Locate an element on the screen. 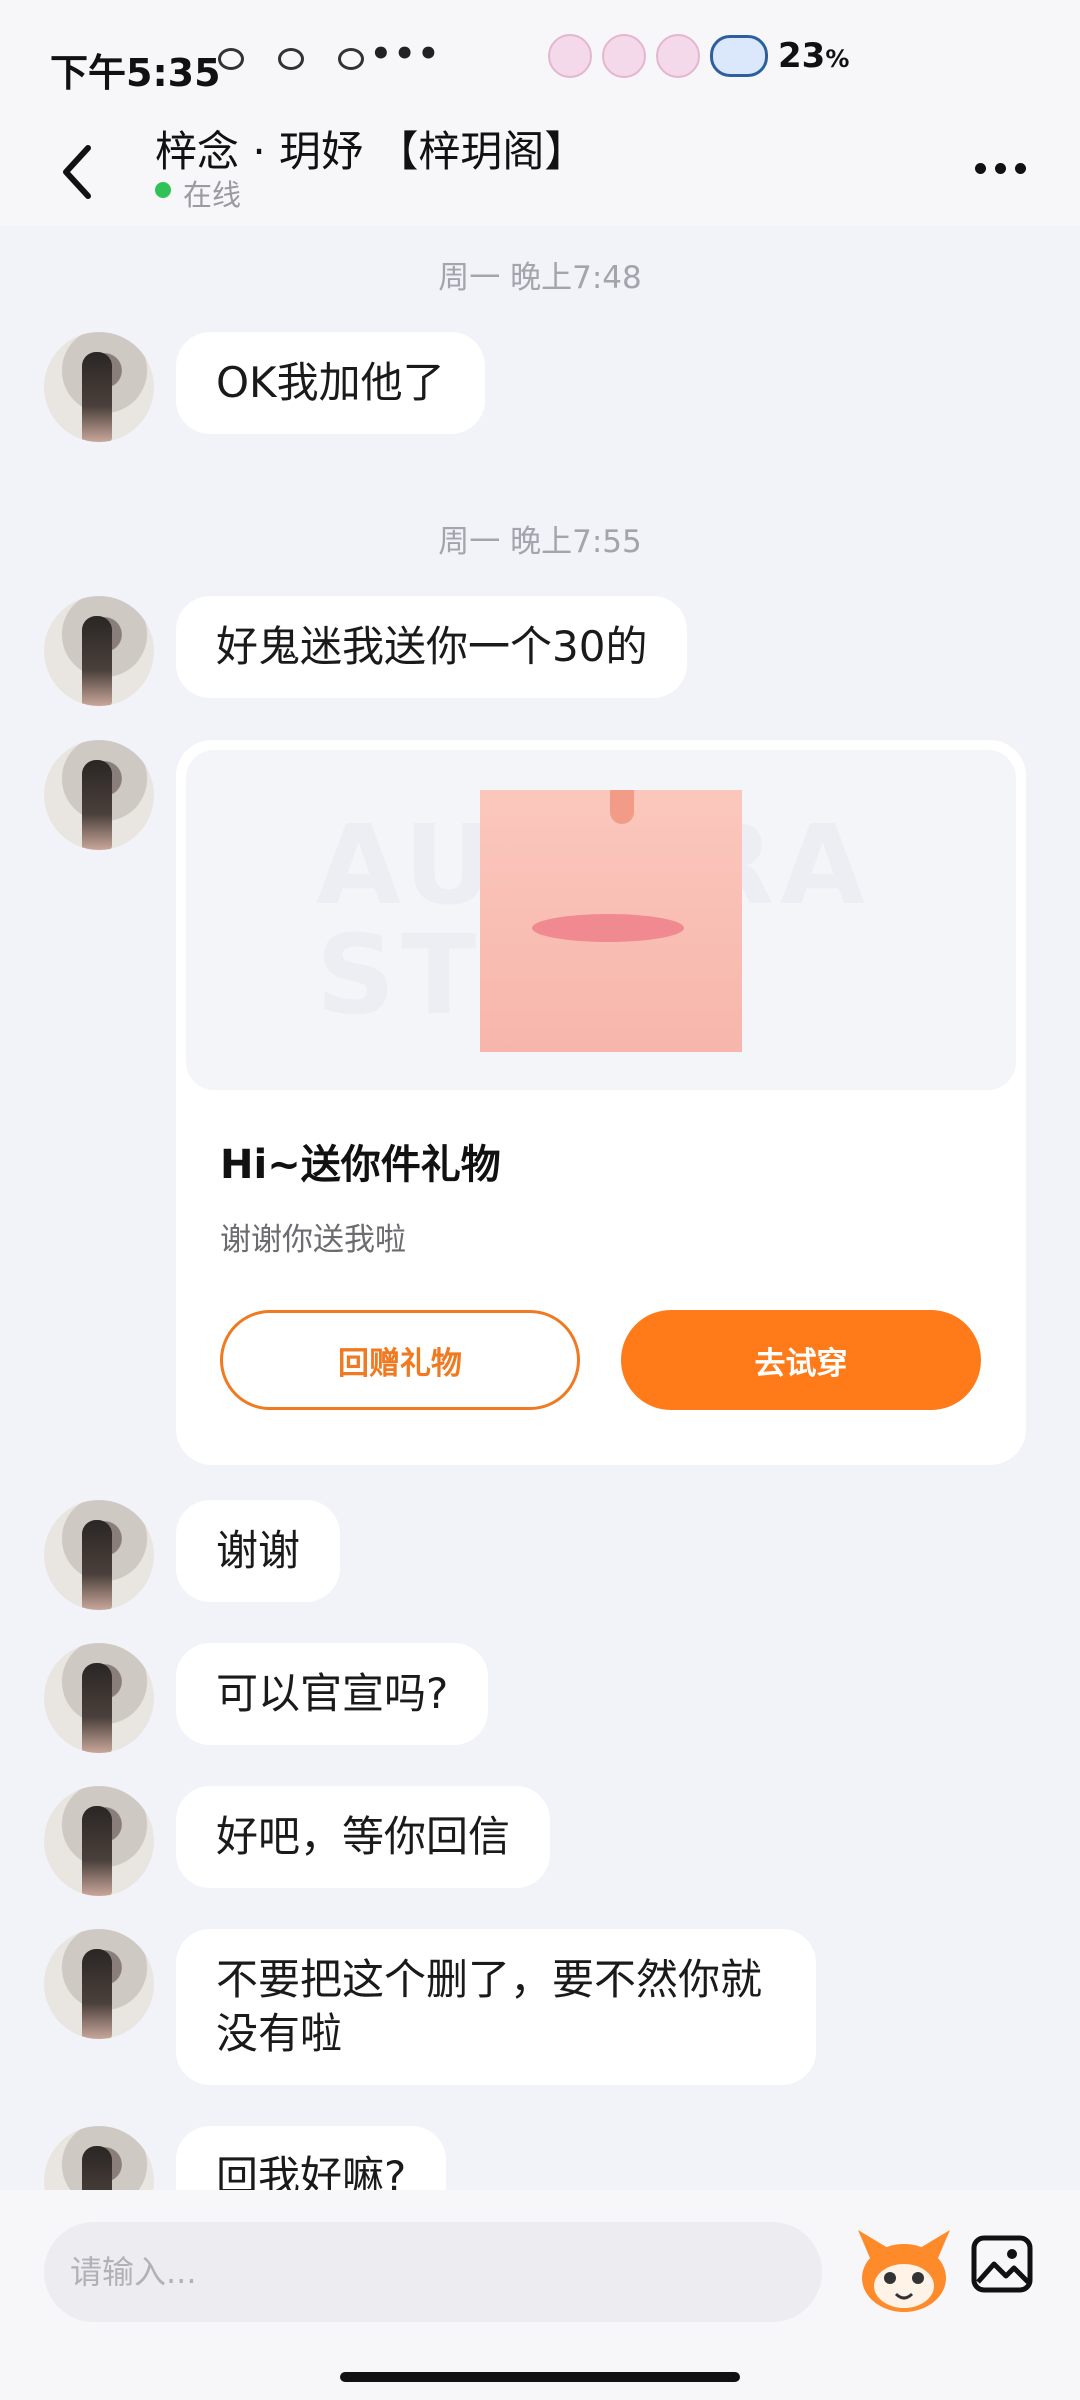  message-timestamp: 周一 晚上7:48 is located at coordinates (540, 278).